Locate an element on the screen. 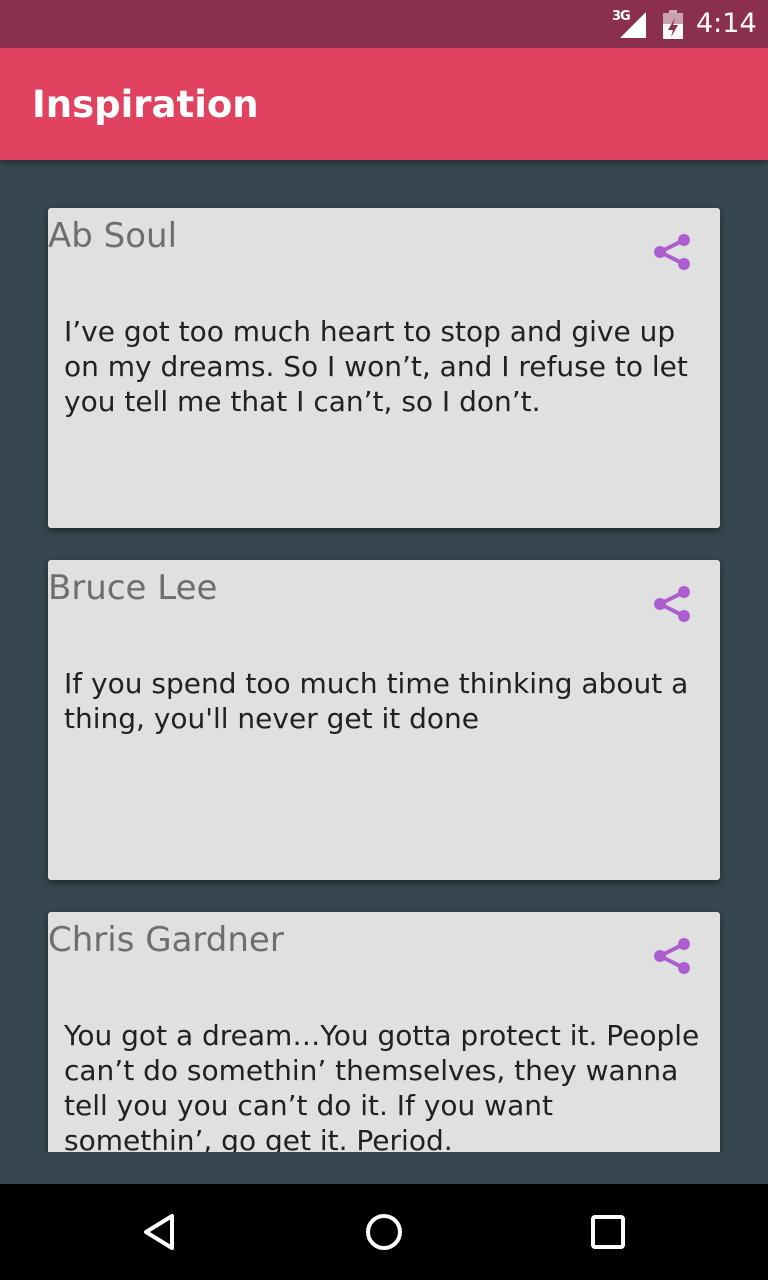 The height and width of the screenshot is (1280, 768). signal-icon is located at coordinates (633, 25).